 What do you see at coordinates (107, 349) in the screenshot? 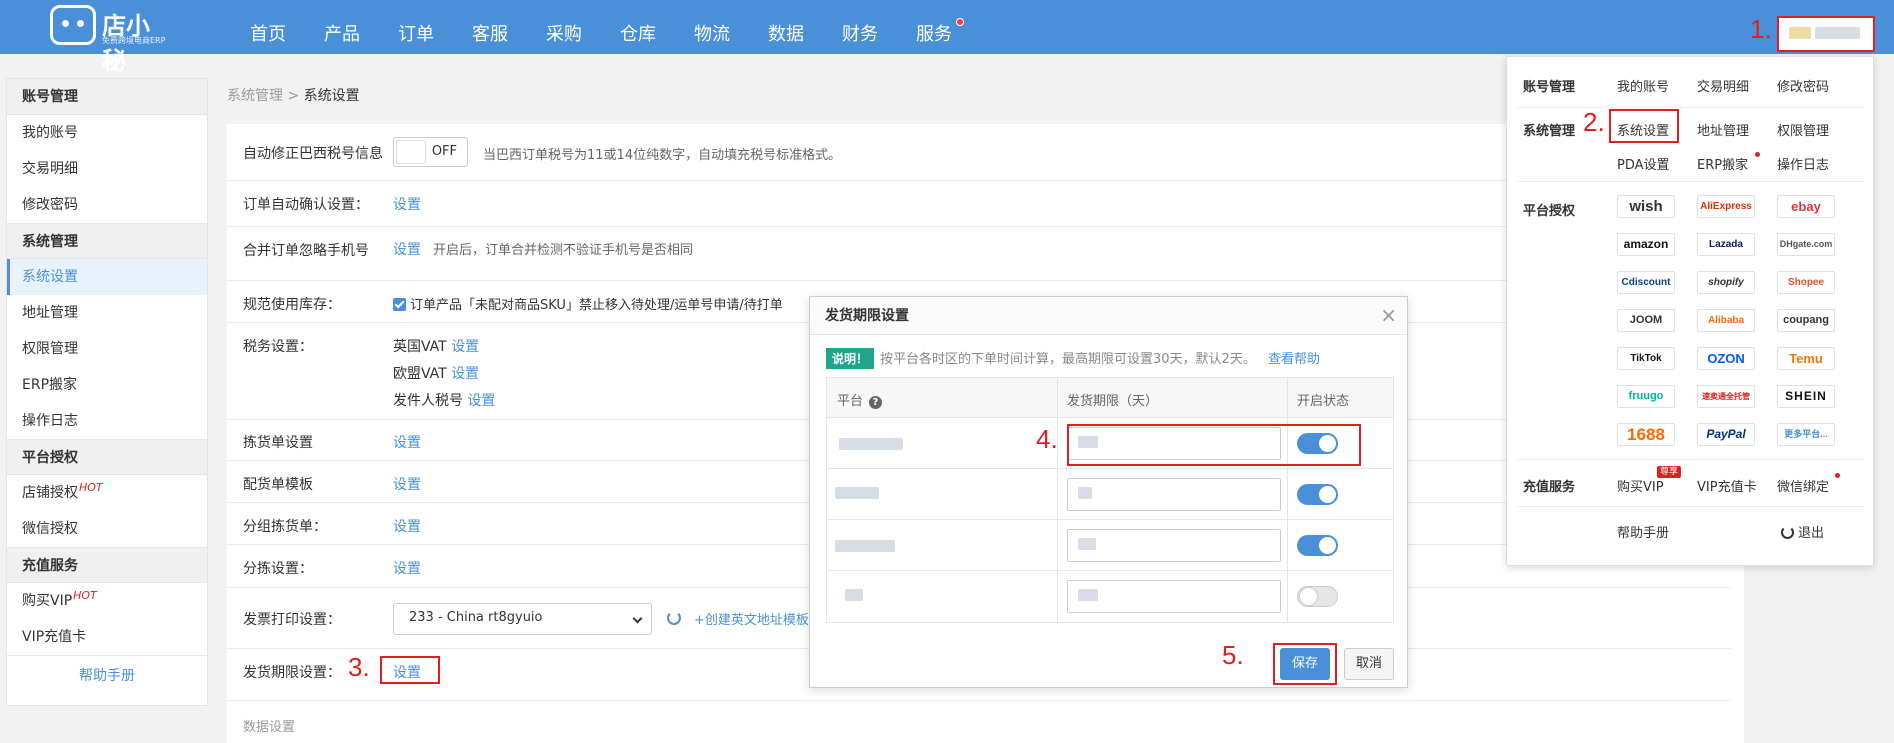
I see `sidebar-item-permissions: 权限管理` at bounding box center [107, 349].